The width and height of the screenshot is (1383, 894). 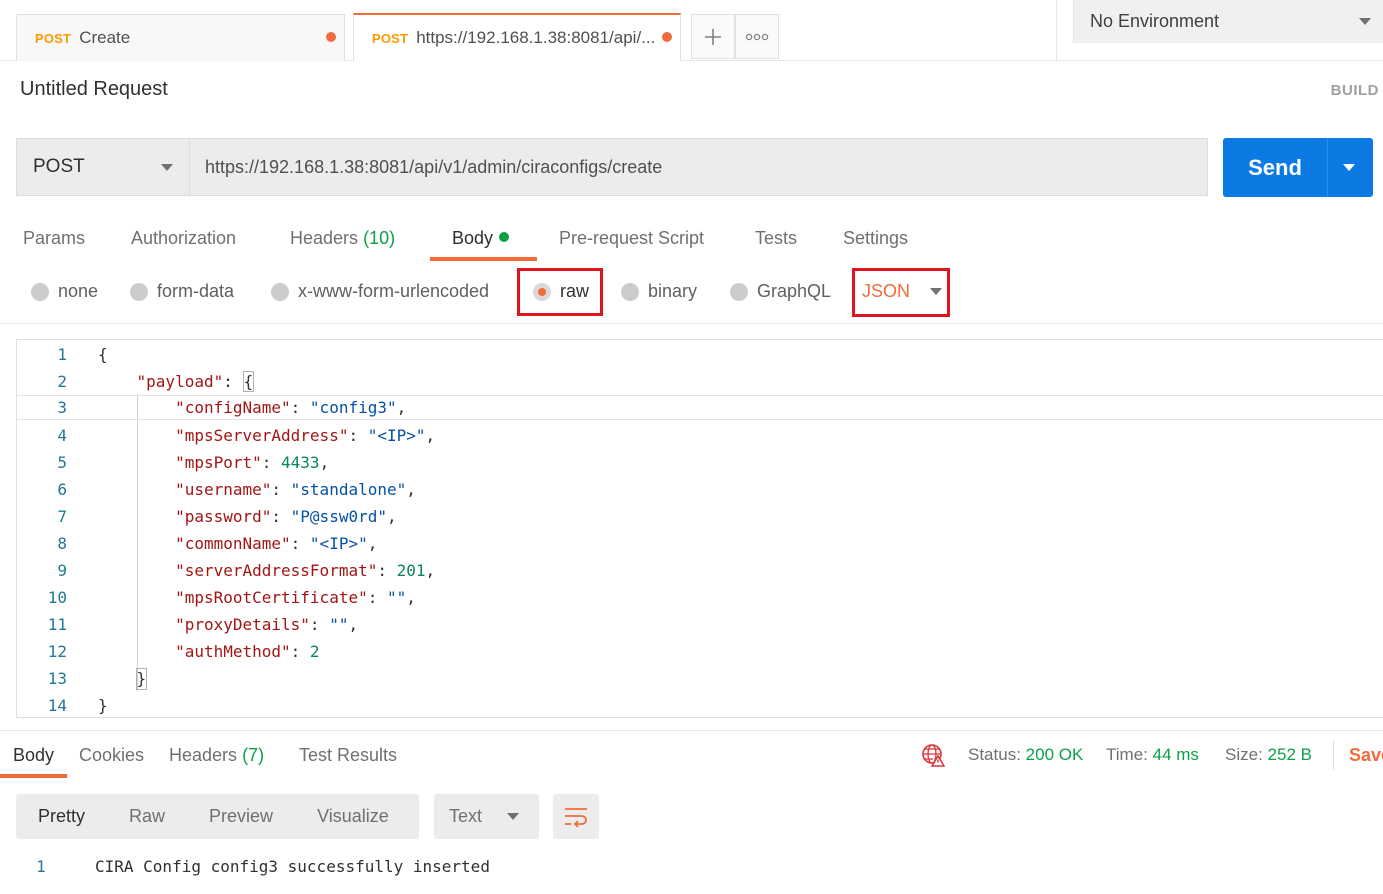 I want to click on environment-select: No Environment, so click(x=1228, y=21).